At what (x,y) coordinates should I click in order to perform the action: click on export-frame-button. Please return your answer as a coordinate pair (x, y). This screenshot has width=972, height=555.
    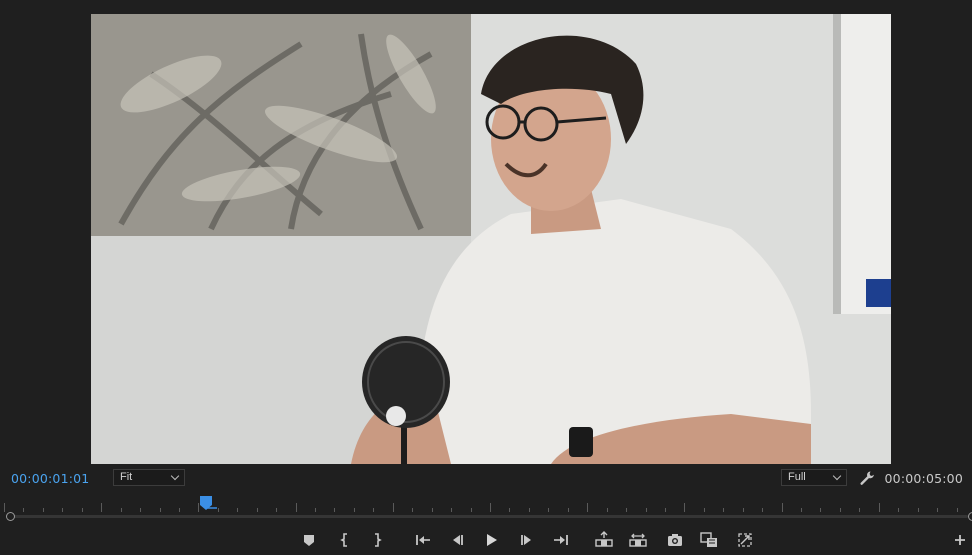
    Looking at the image, I should click on (675, 540).